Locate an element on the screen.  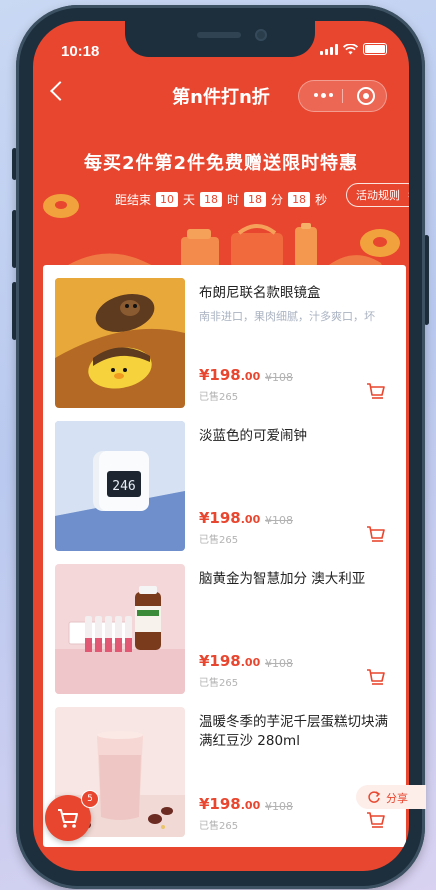
activity-rules-button: 活动规则 › is located at coordinates (377, 195).